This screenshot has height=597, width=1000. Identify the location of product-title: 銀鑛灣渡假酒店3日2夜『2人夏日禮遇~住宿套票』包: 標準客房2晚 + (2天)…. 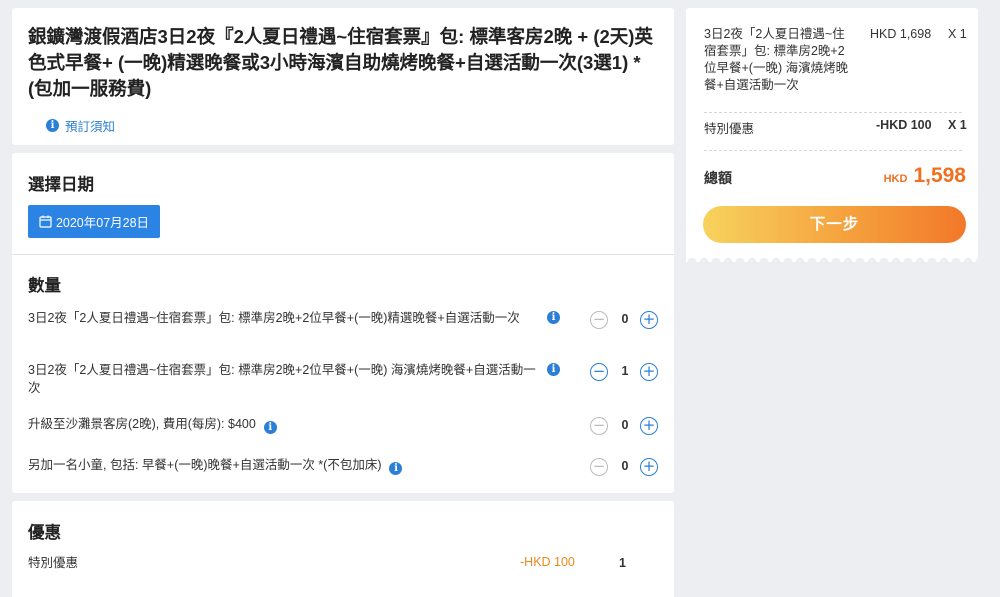
(340, 62).